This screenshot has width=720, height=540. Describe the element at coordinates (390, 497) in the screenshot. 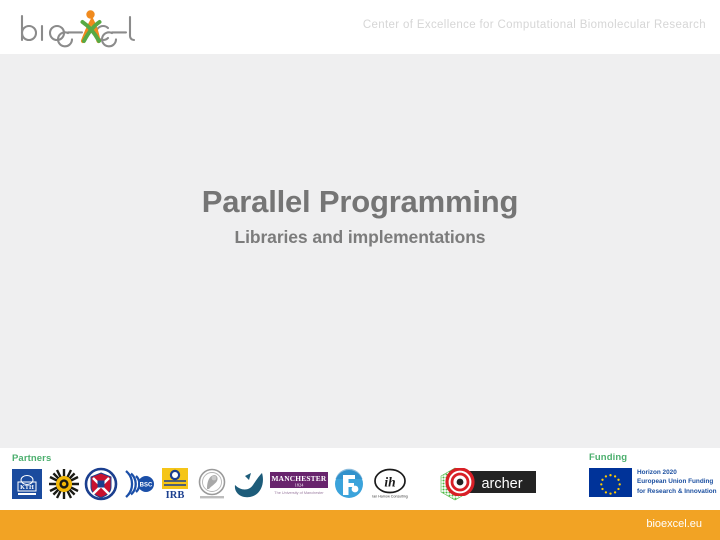

I see `svg-text: Ian Harrow Consulting` at that location.